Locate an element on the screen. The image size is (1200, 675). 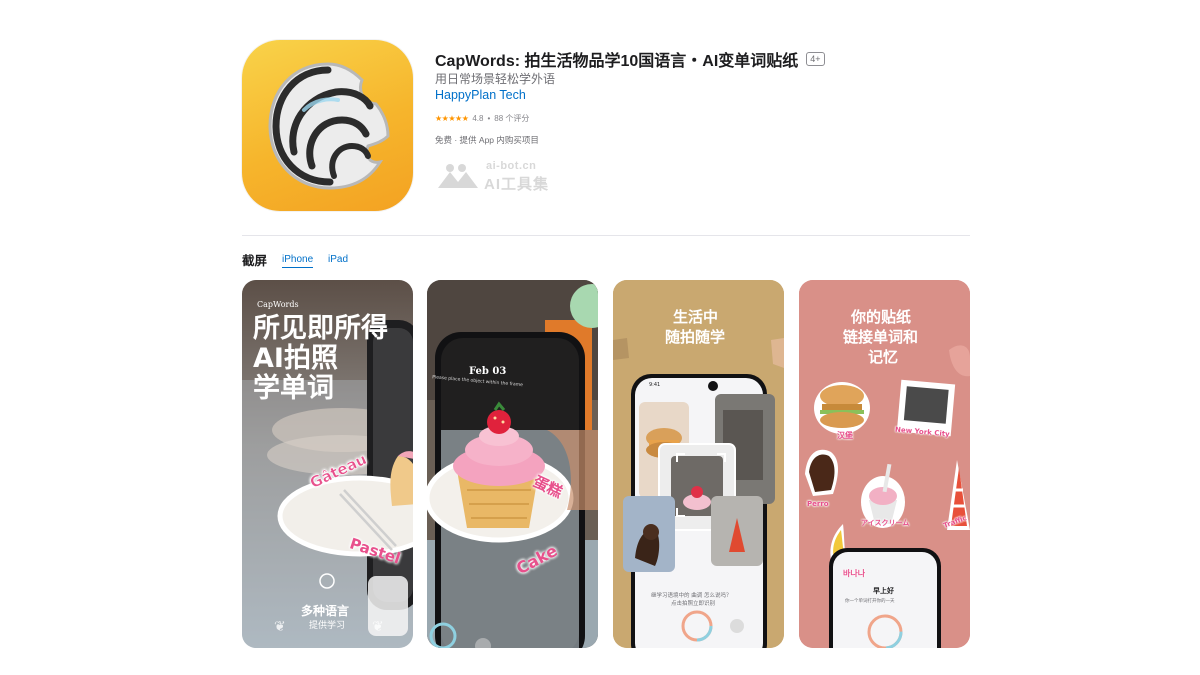
star-rating-icon: ★★★★★ is located at coordinates (452, 118).